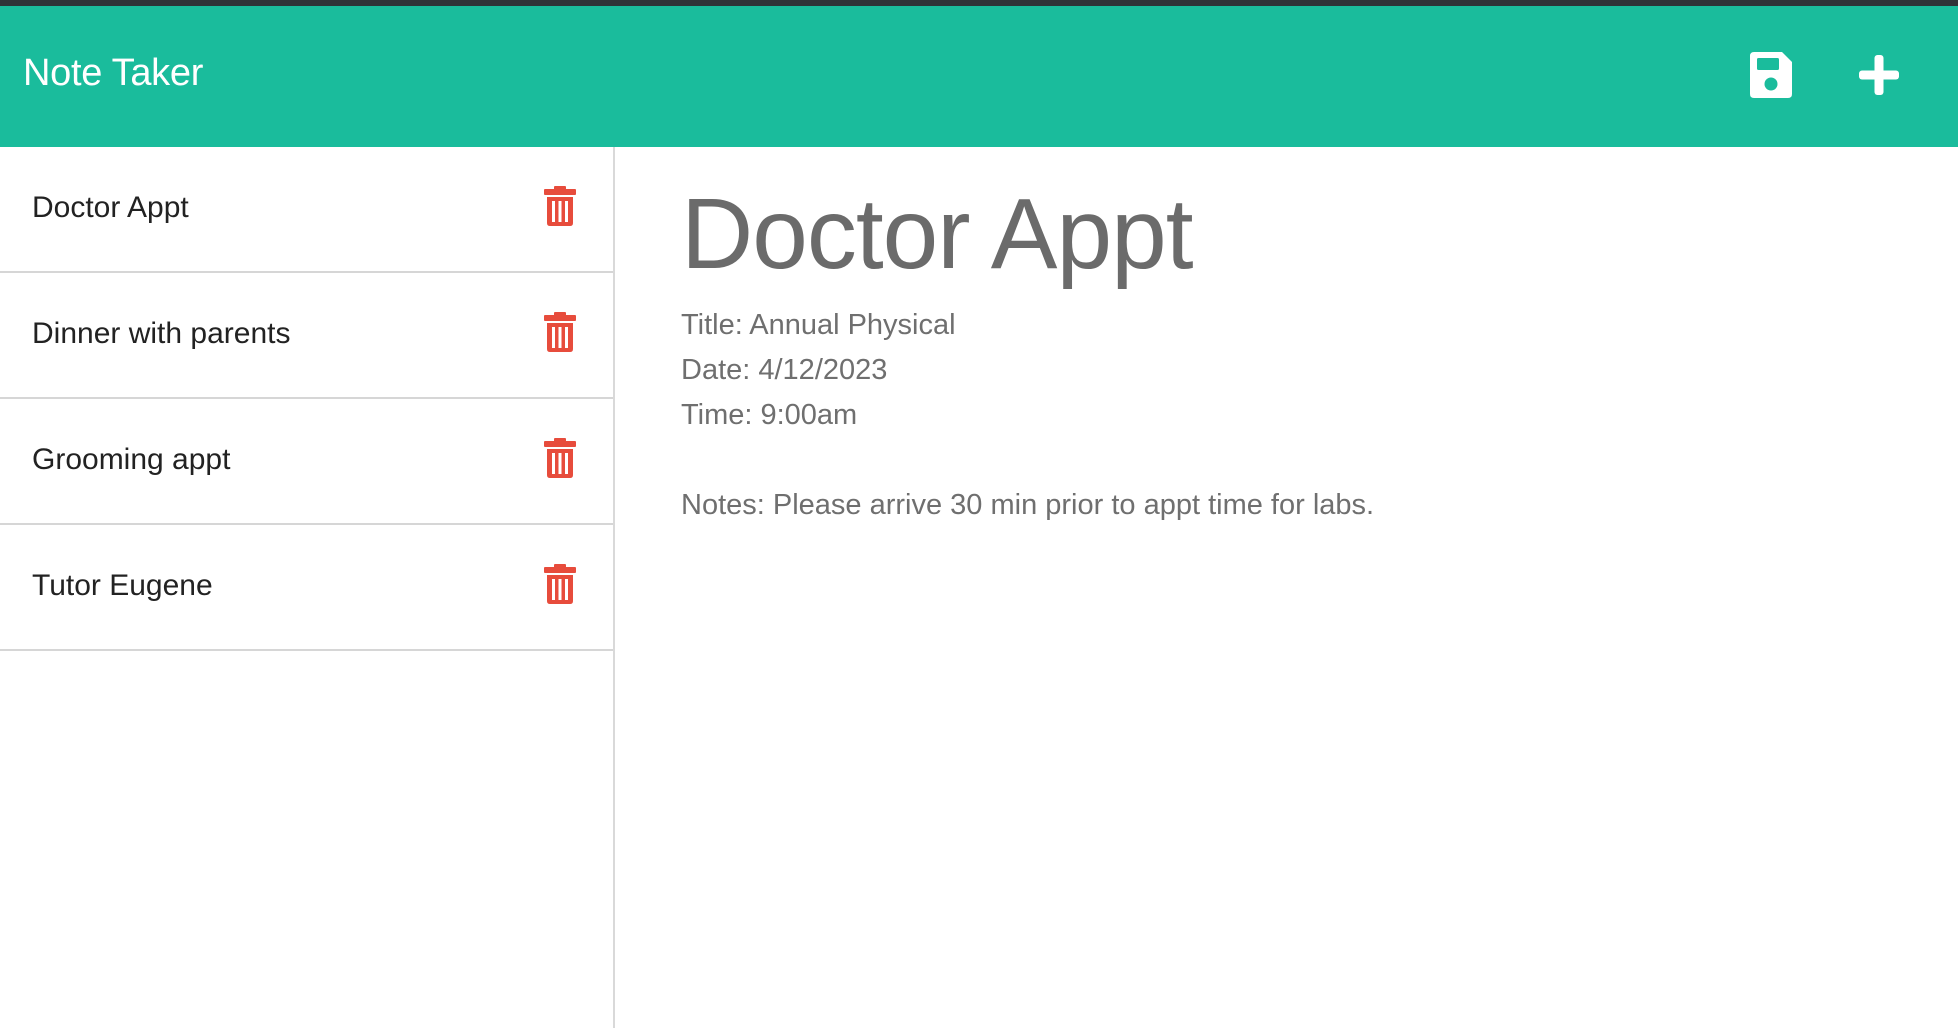  I want to click on note-line: Time: 9:00am, so click(769, 415).